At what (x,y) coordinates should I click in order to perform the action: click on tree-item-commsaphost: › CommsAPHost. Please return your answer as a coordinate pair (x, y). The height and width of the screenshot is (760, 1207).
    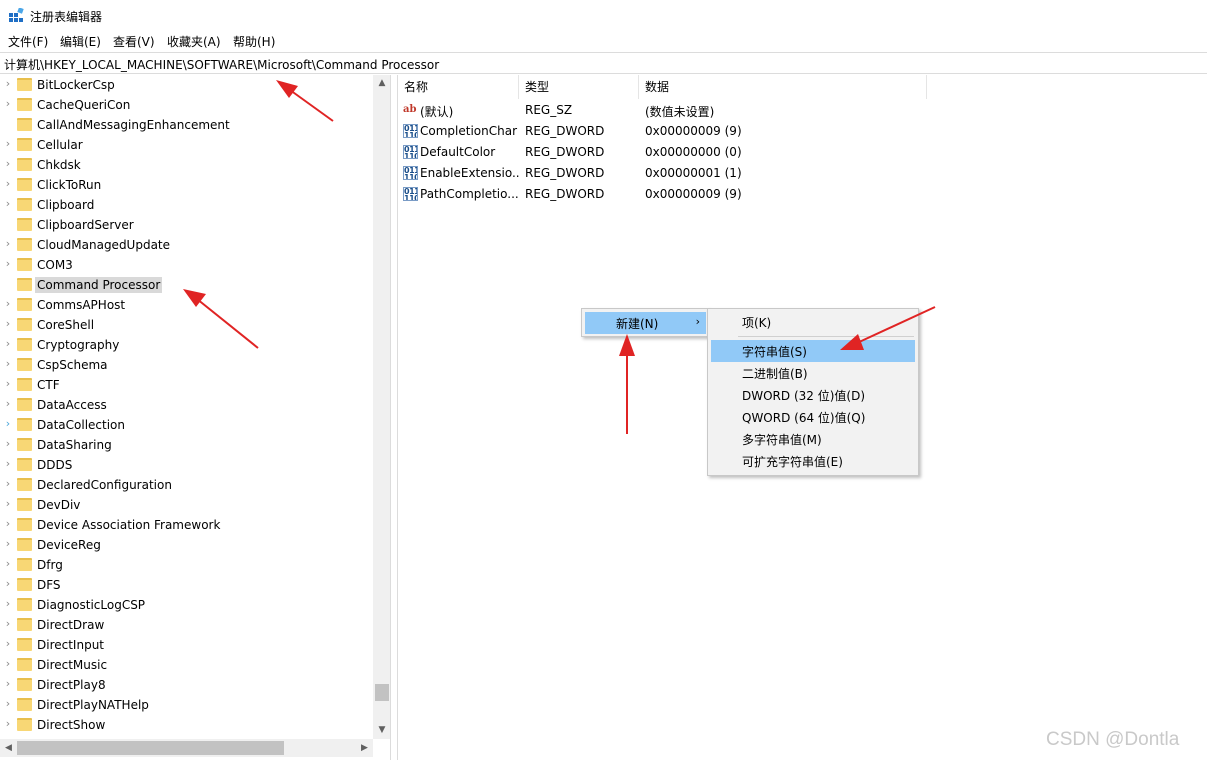
    Looking at the image, I should click on (186, 305).